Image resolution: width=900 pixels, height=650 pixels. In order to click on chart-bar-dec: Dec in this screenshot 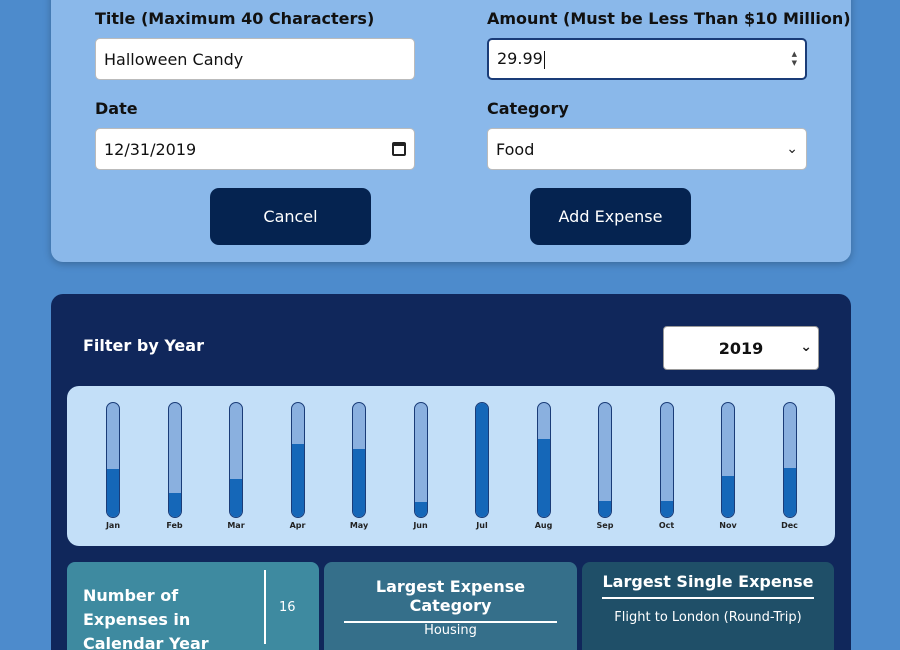, I will do `click(790, 466)`.